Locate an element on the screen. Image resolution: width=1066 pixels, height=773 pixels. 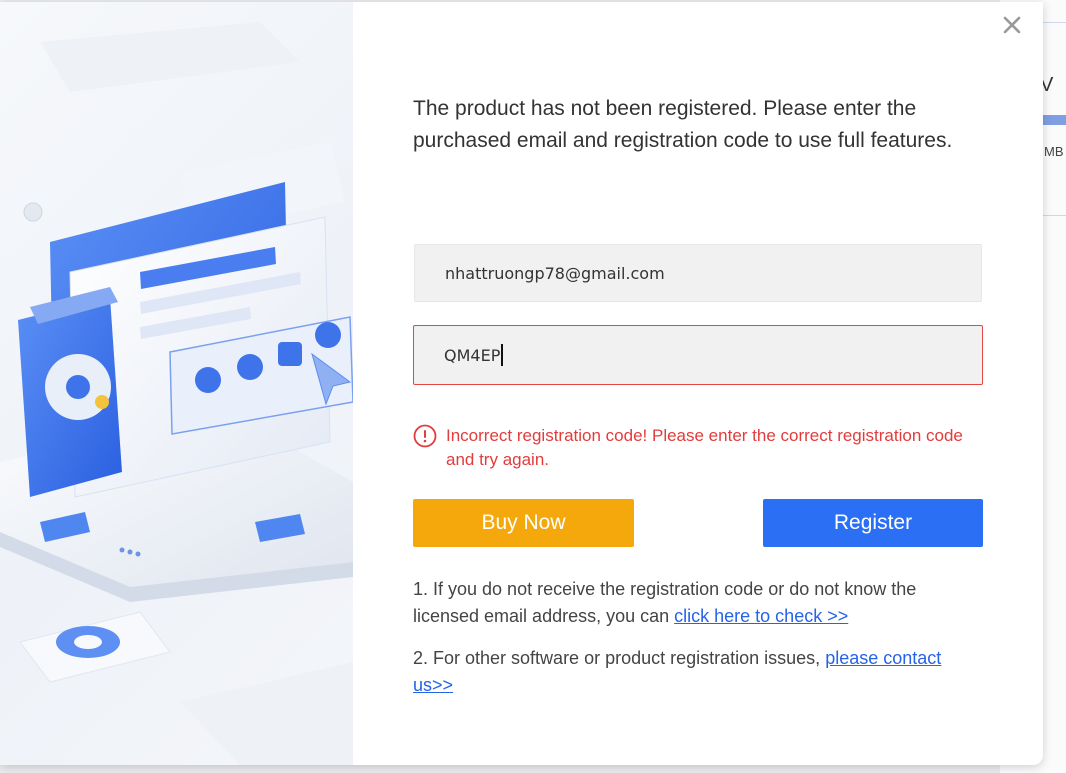
buy-now-button: Buy Now is located at coordinates (523, 523).